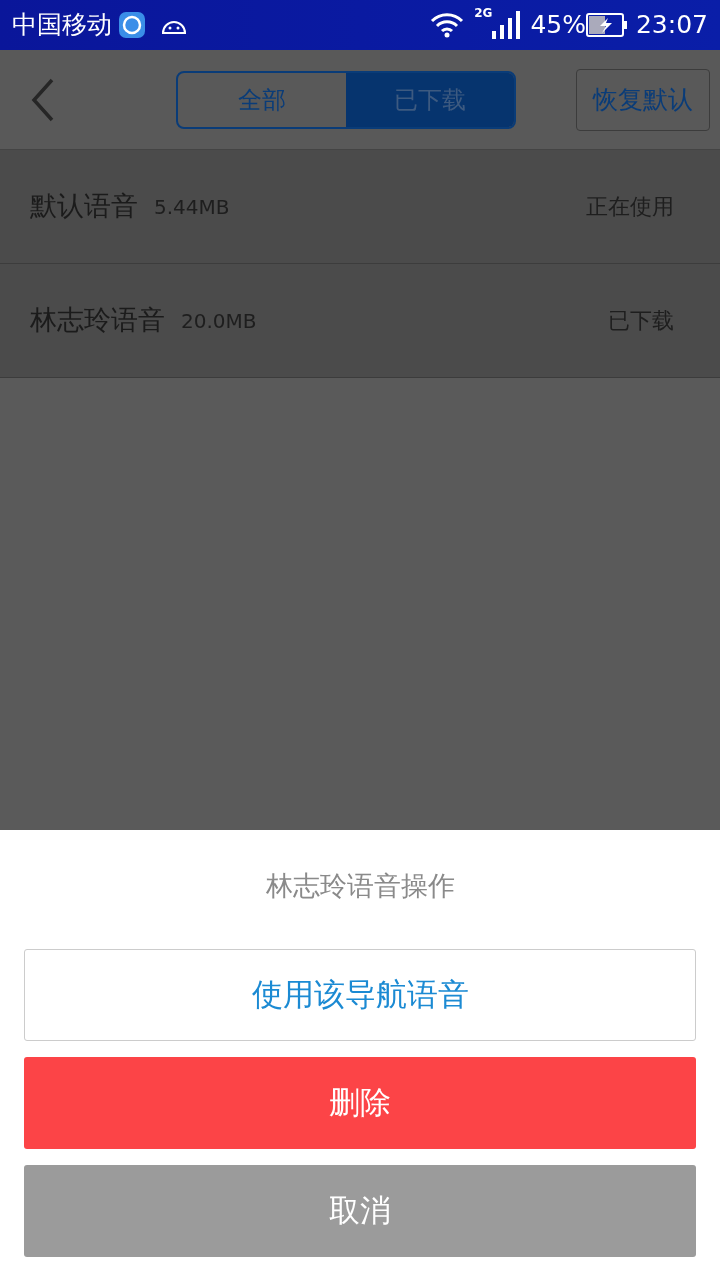 The width and height of the screenshot is (720, 1280). I want to click on segment-tab: 全部, so click(262, 99).